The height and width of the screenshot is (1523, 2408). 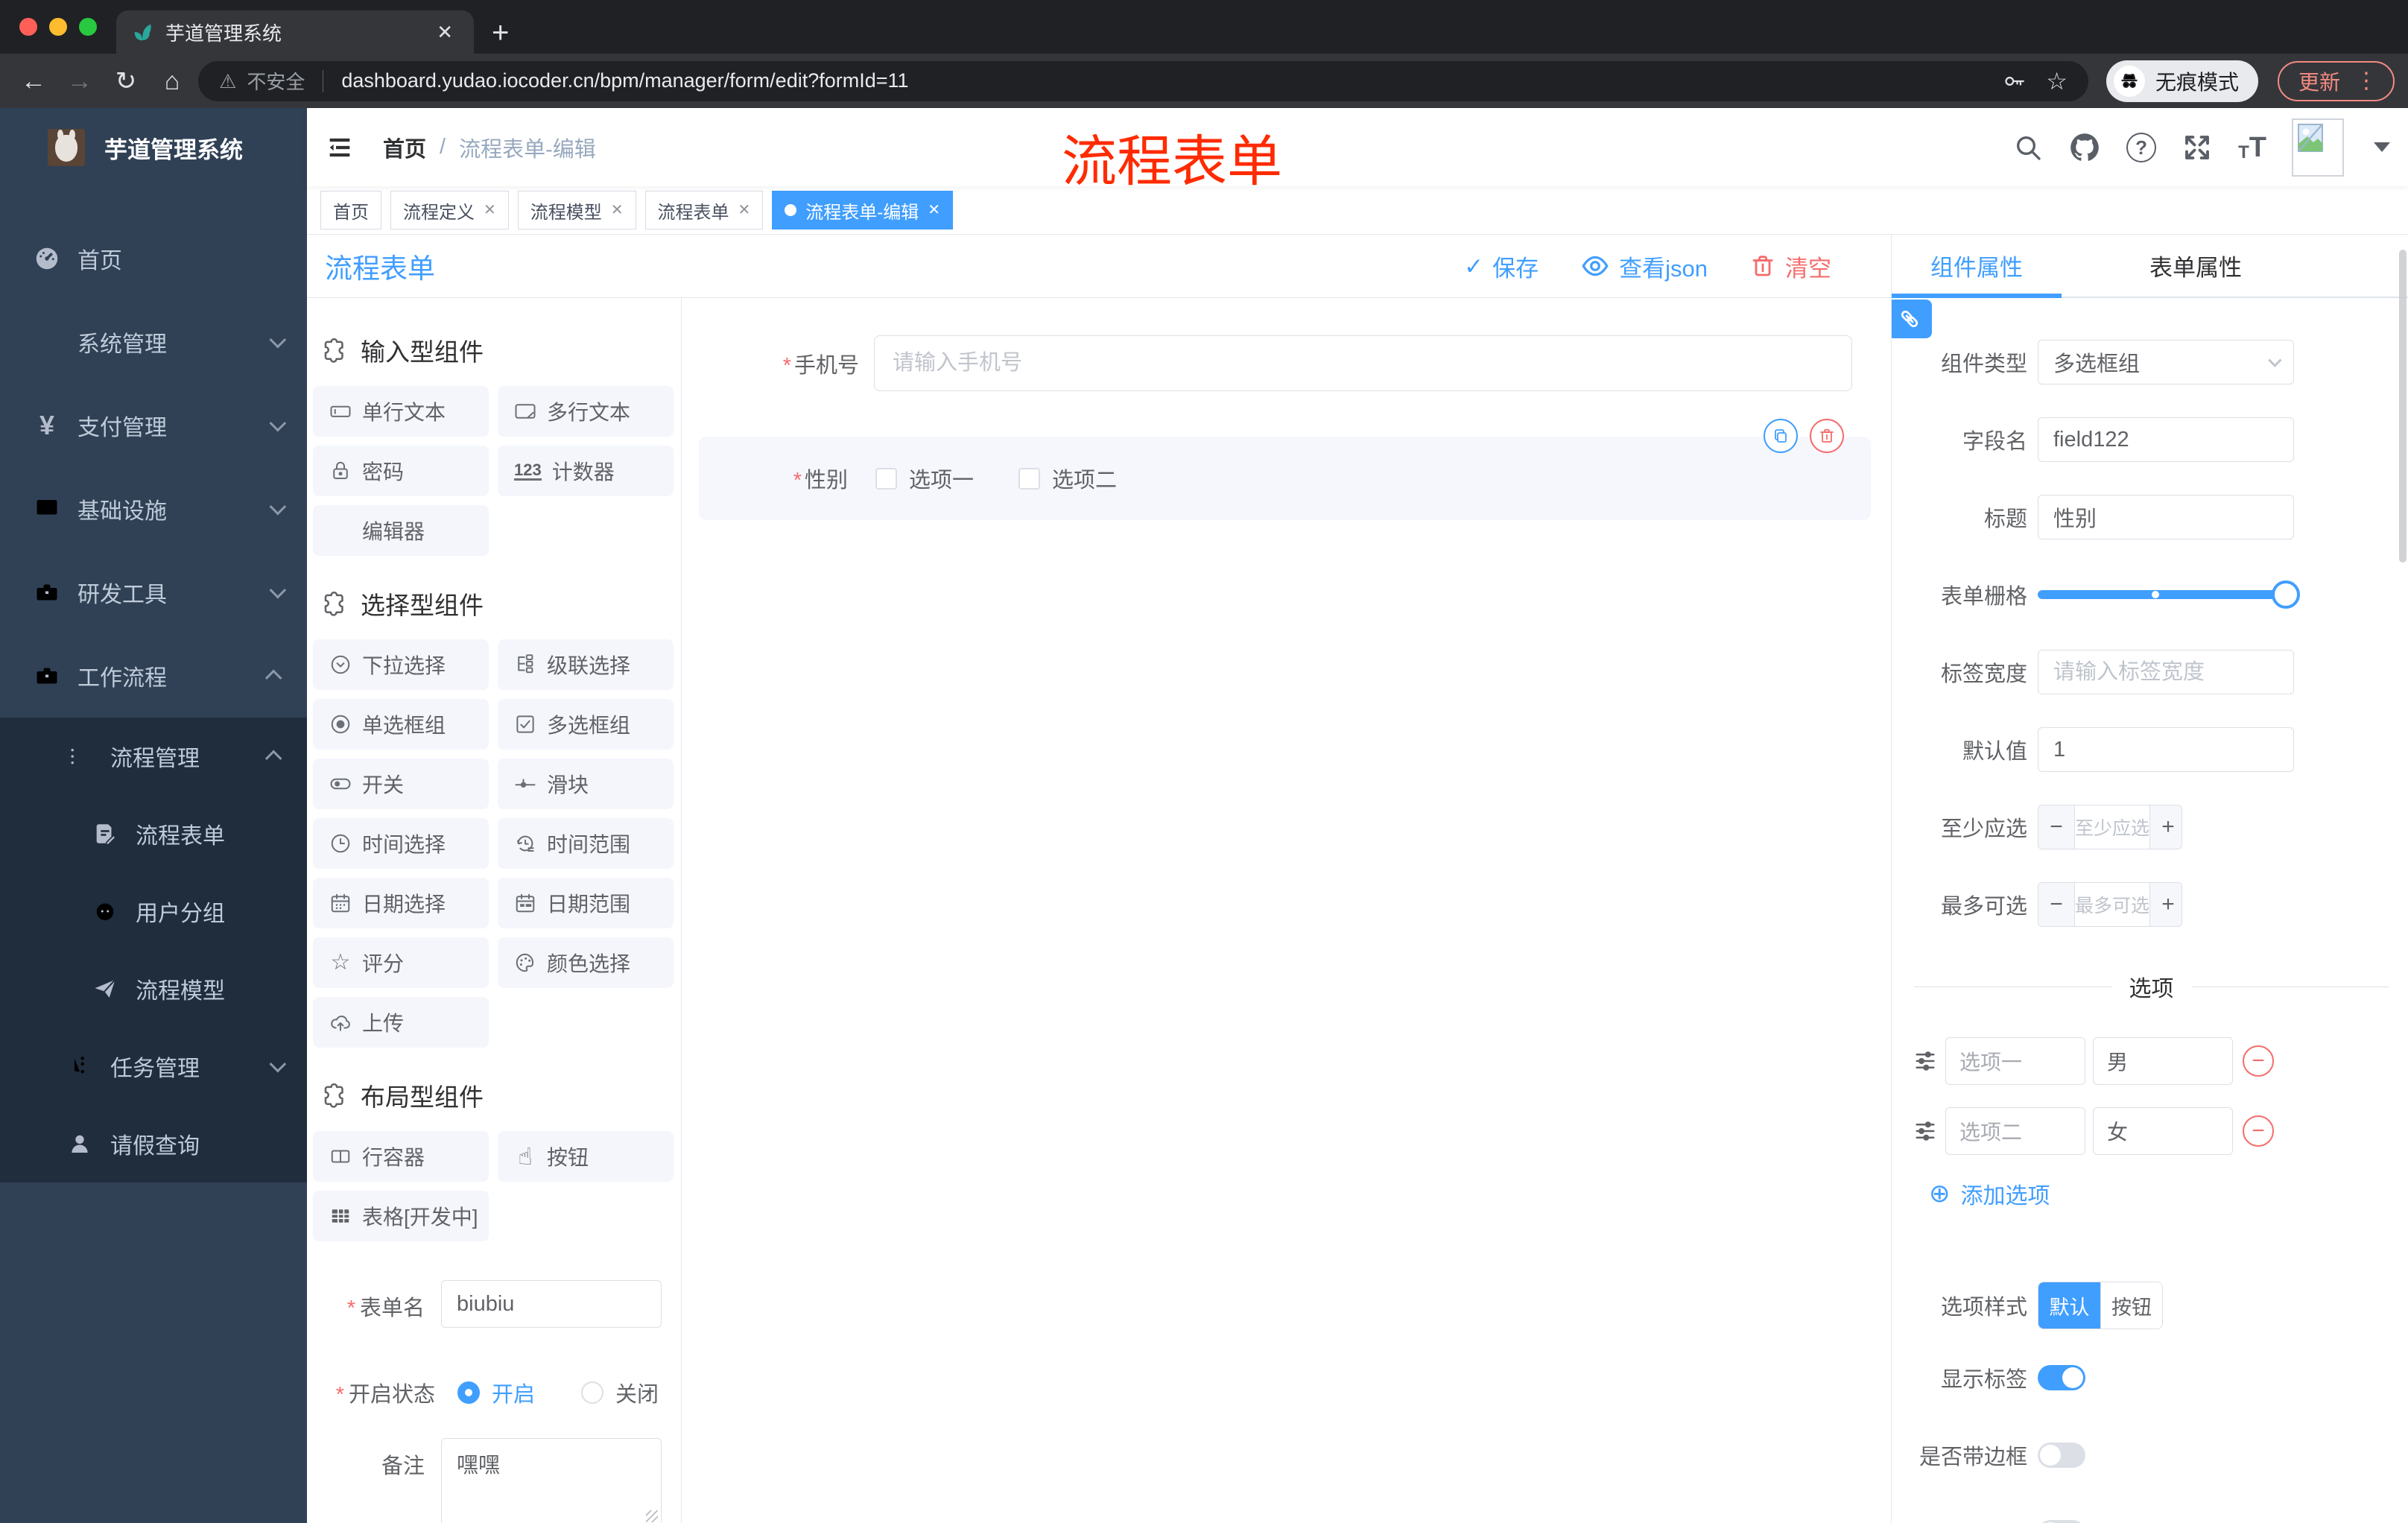 What do you see at coordinates (80, 81) in the screenshot?
I see `forward-icon: →` at bounding box center [80, 81].